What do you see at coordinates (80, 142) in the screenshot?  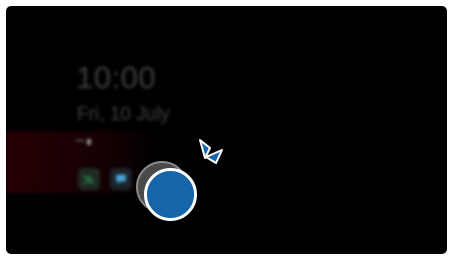 I see `battery-text: ••••` at bounding box center [80, 142].